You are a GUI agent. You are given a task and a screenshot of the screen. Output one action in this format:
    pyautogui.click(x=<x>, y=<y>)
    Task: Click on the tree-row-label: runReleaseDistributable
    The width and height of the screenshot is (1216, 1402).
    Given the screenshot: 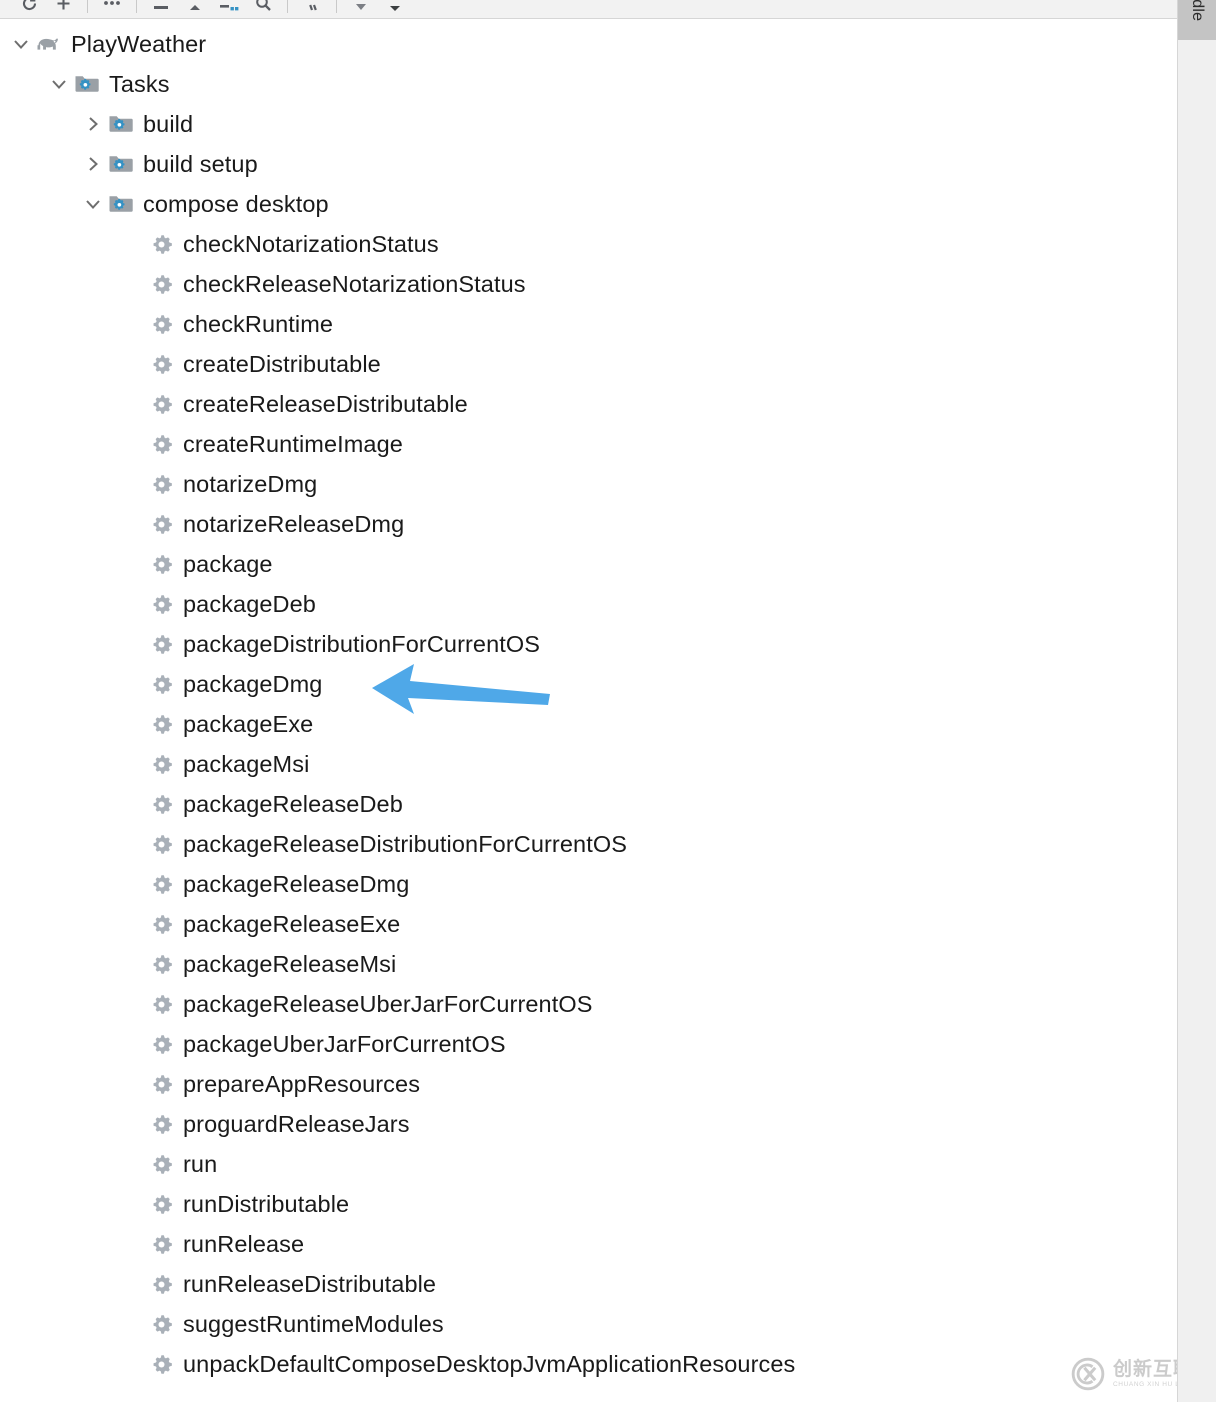 What is the action you would take?
    pyautogui.click(x=310, y=1284)
    